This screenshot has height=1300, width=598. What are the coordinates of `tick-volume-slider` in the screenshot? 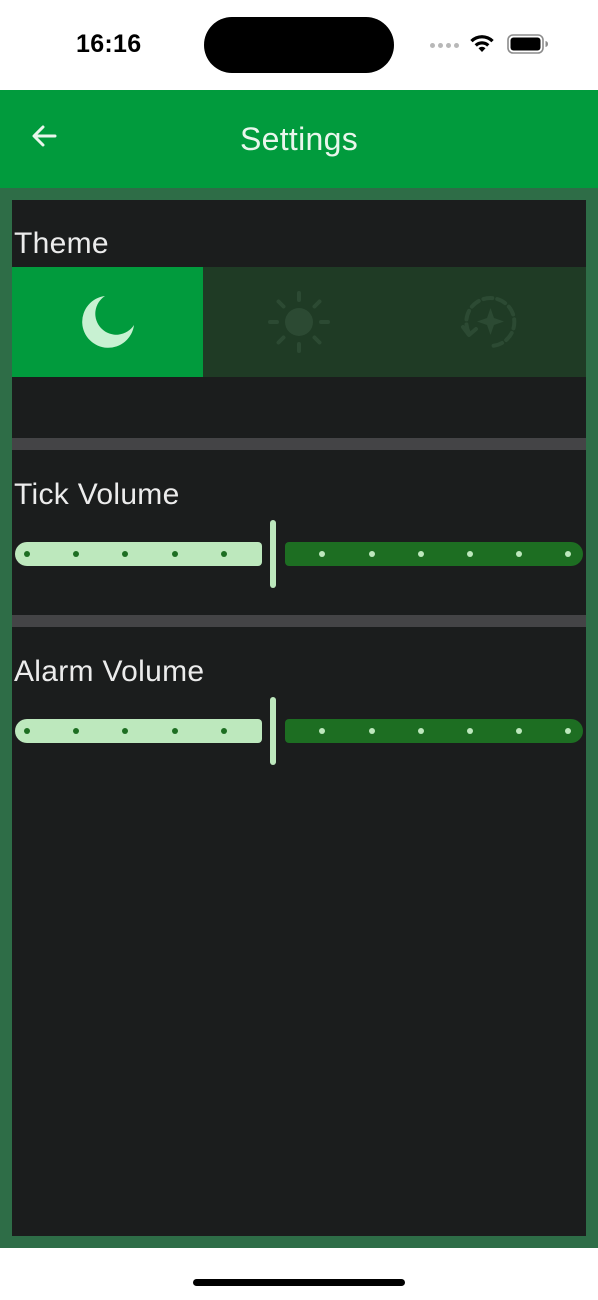 It's located at (299, 555).